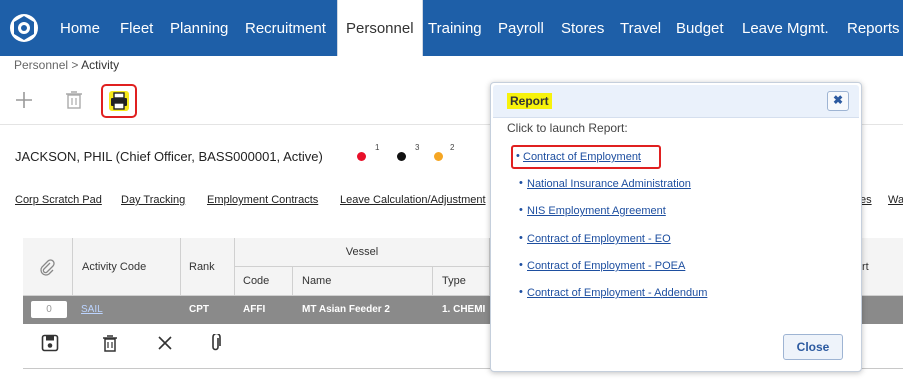 The image size is (903, 385). Describe the element at coordinates (216, 343) in the screenshot. I see `attach-icon` at that location.